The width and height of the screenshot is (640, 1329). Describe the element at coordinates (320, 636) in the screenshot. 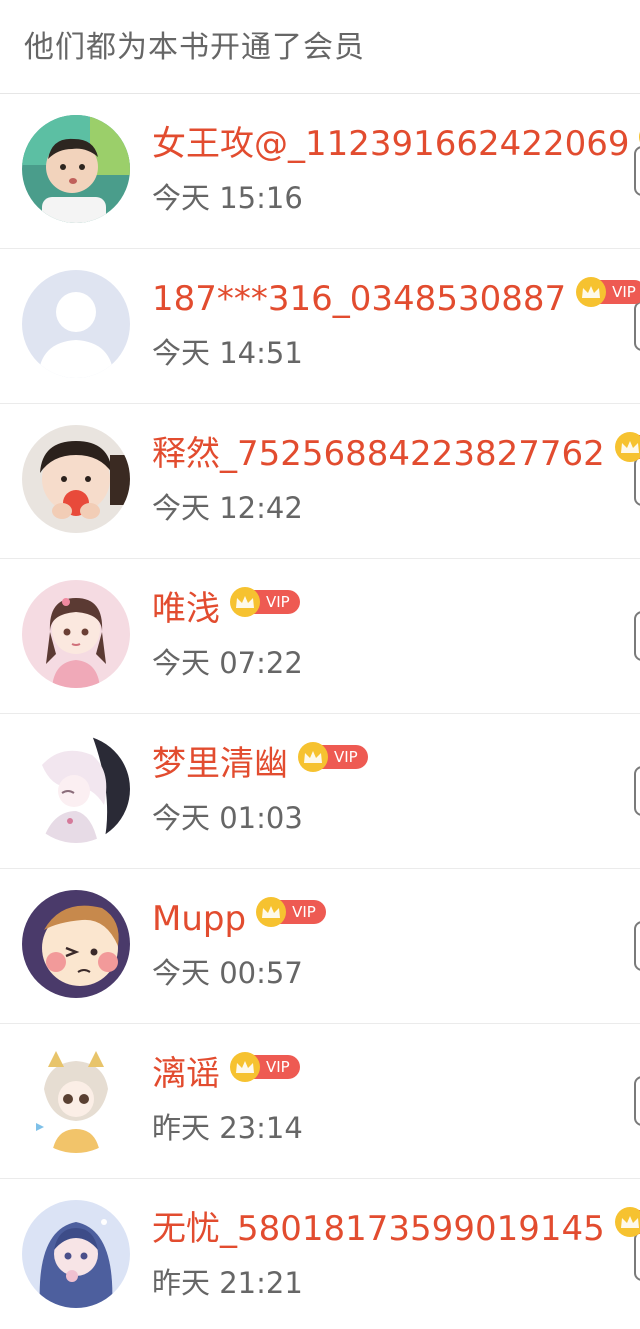

I see `list-item: 唯浅 VIP 今天 07:22` at that location.